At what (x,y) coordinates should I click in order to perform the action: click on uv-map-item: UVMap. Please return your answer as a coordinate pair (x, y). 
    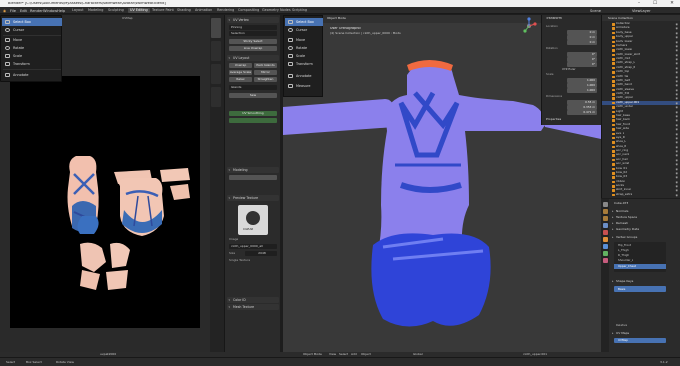
    Looking at the image, I should click on (640, 340).